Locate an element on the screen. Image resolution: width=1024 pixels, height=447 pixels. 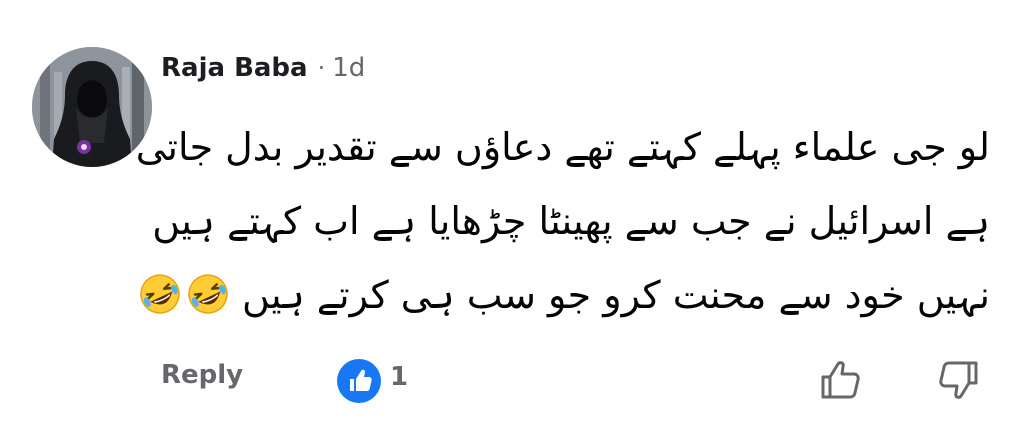
like-reaction-badge is located at coordinates (359, 381).